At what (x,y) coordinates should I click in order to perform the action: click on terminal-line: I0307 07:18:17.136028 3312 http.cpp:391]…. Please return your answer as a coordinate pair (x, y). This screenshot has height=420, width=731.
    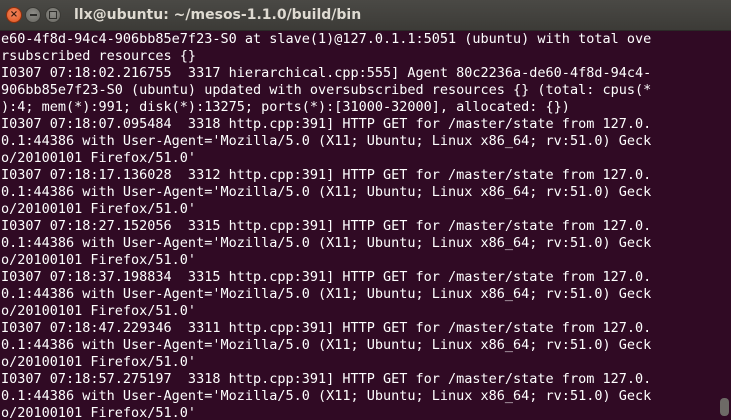
    Looking at the image, I should click on (326, 175).